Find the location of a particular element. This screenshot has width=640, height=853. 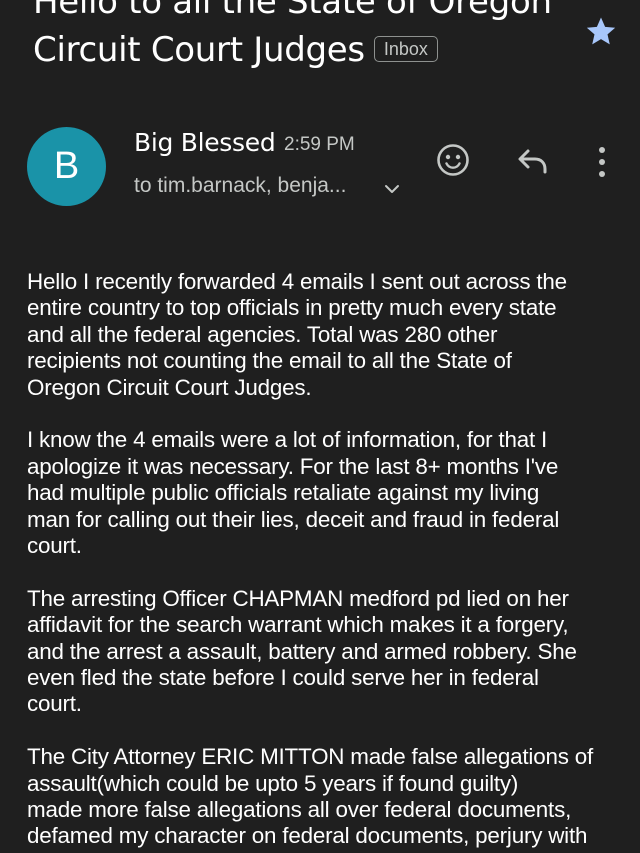

subject-line-1: Hello to all the State of Oregon is located at coordinates (292, 11).